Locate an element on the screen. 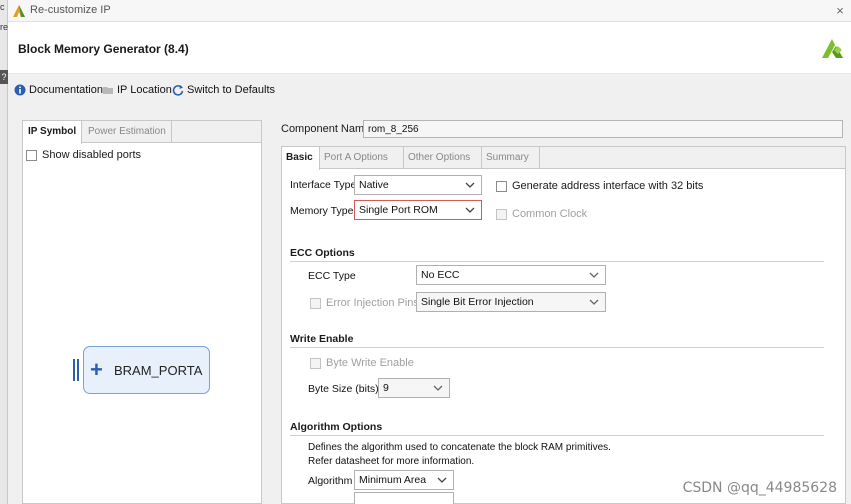 The height and width of the screenshot is (504, 851). memory-type-select: Single Port ROM is located at coordinates (418, 210).